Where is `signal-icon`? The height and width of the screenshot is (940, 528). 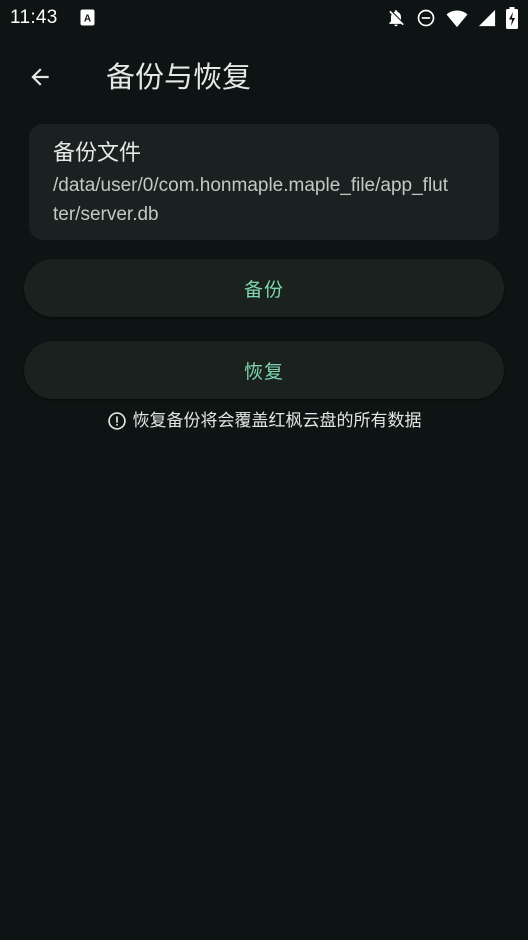
signal-icon is located at coordinates (487, 18).